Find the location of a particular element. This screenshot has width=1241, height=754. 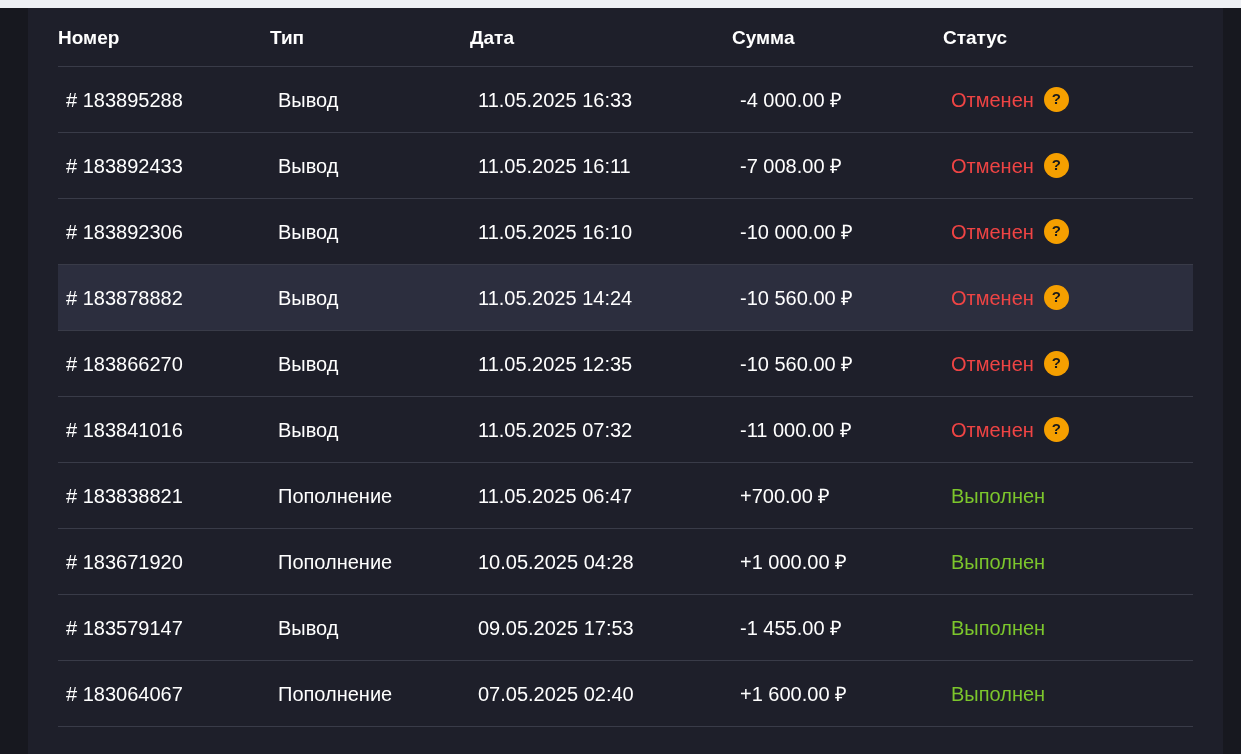

transaction-amount: -11 000.00 ₽ is located at coordinates (796, 430).